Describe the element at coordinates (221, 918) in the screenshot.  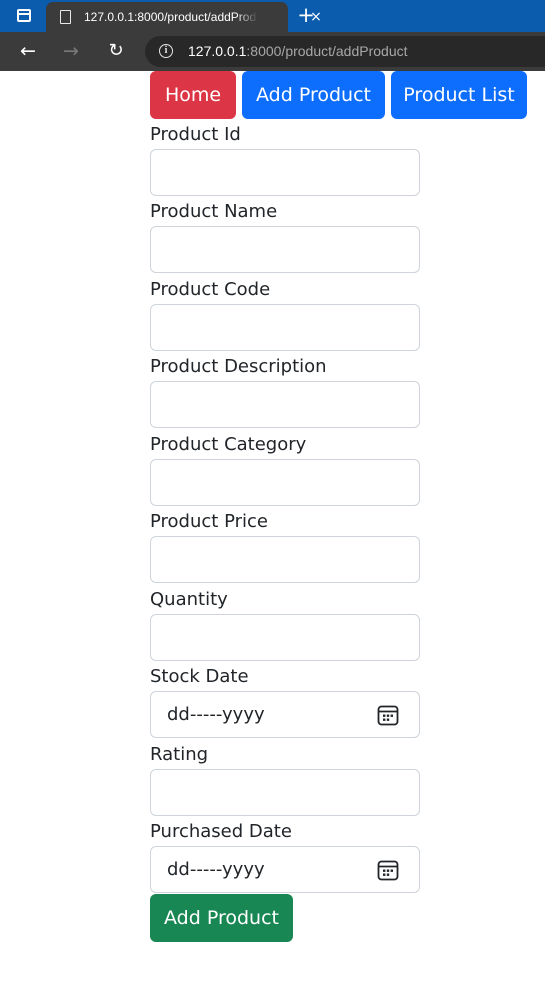
I see `add-product-submit-button: Add Product` at that location.